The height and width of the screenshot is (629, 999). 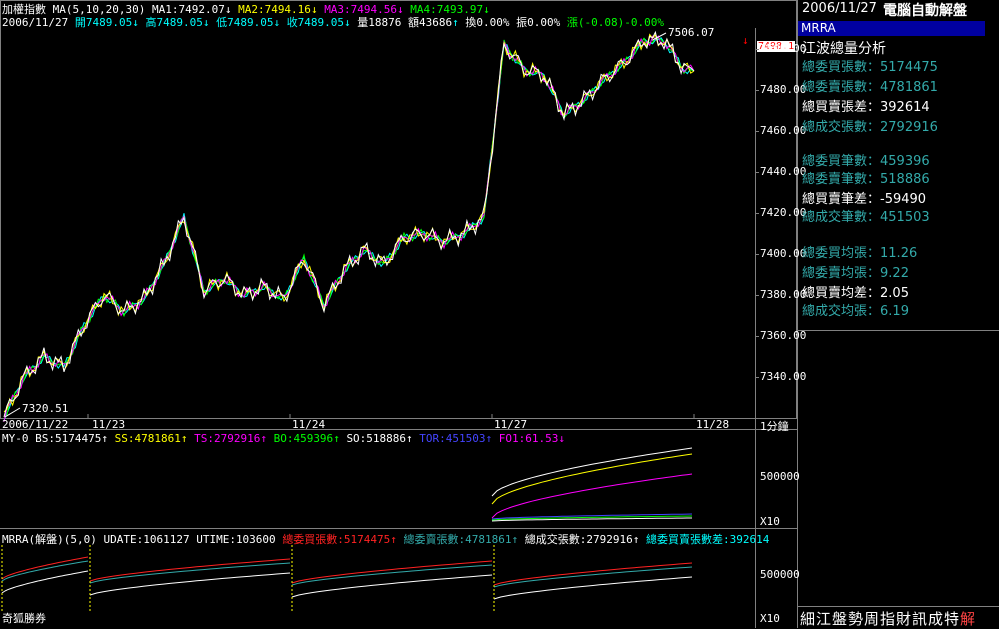 What do you see at coordinates (898, 606) in the screenshot?
I see `right-panel-ticker-line` at bounding box center [898, 606].